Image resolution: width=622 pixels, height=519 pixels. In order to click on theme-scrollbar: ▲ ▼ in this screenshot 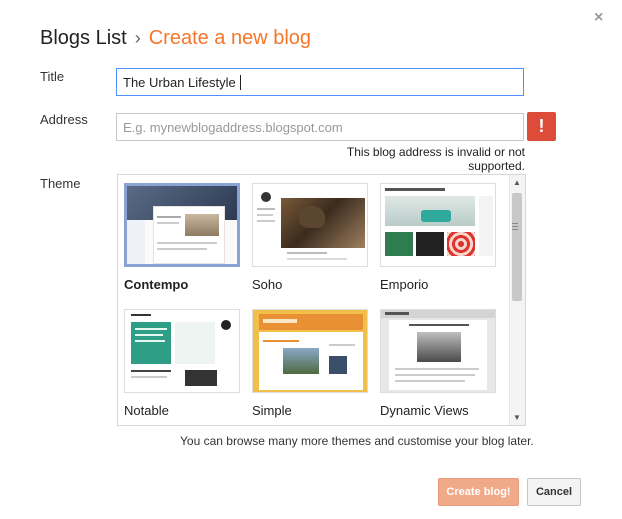, I will do `click(517, 300)`.